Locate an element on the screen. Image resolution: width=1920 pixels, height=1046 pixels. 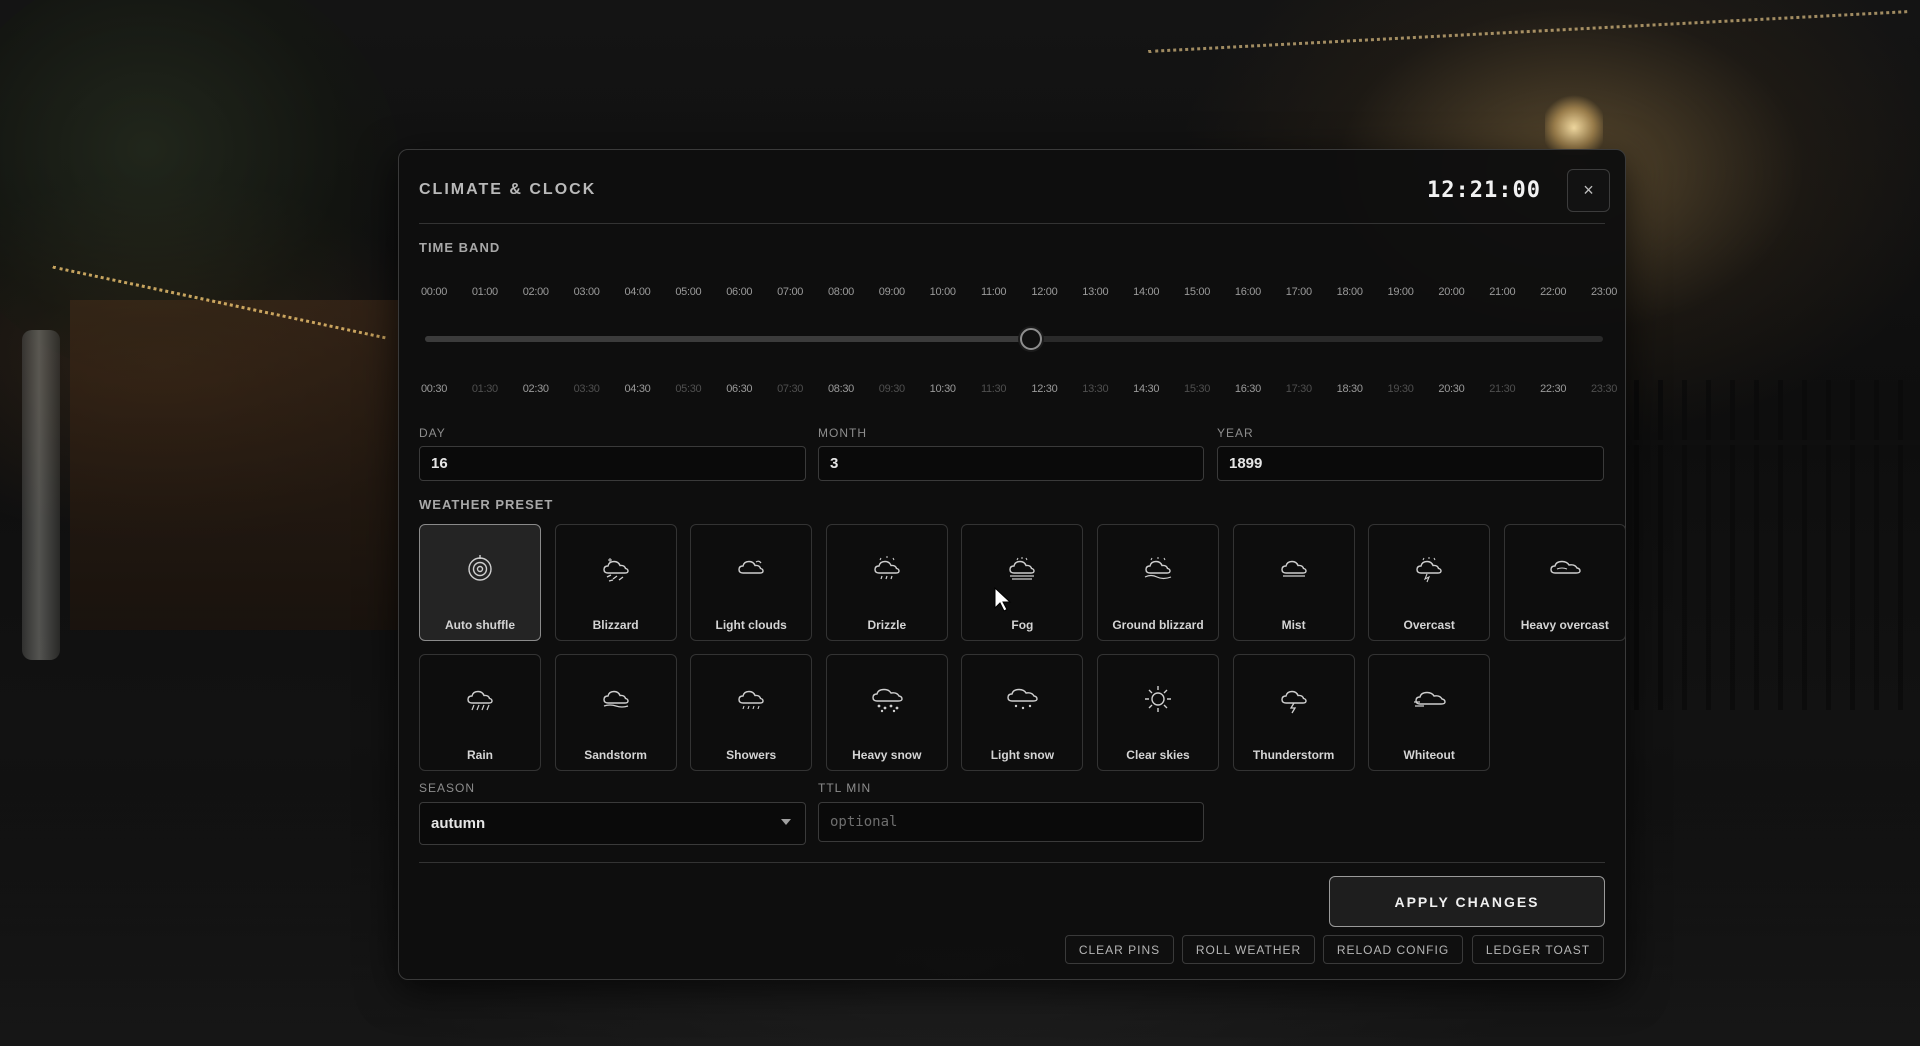
weather-preset-tile: Heavy overcast is located at coordinates (1564, 582).